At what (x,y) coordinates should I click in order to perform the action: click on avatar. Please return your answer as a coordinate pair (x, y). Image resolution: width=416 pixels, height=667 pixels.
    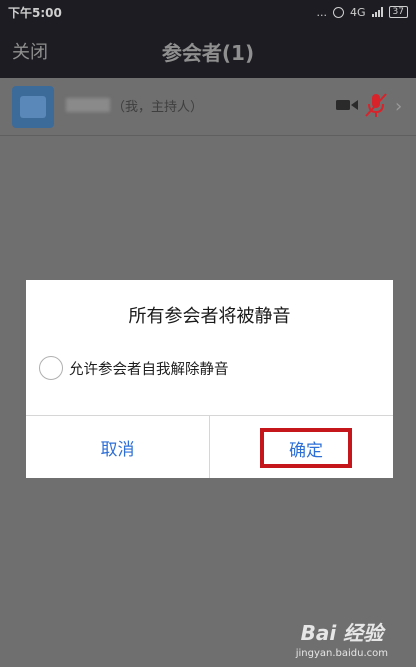
    Looking at the image, I should click on (33, 107).